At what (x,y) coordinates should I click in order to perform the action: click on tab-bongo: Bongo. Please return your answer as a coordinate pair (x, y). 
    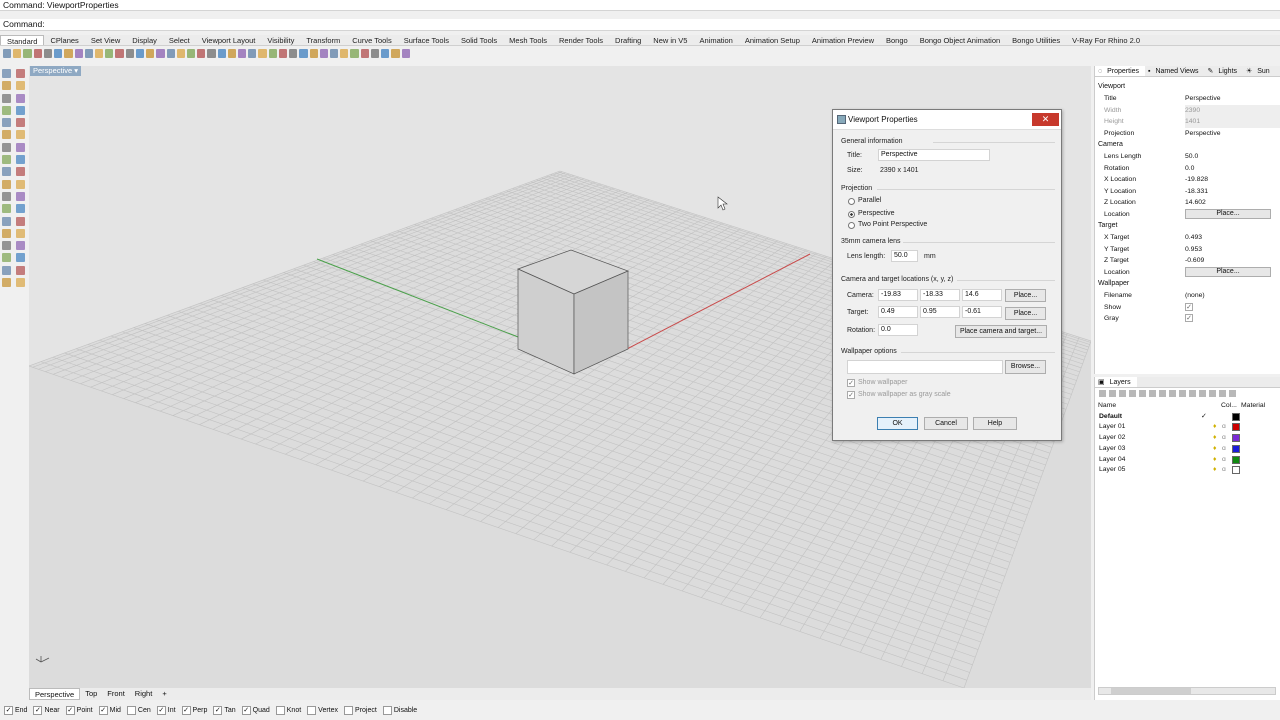
    Looking at the image, I should click on (897, 40).